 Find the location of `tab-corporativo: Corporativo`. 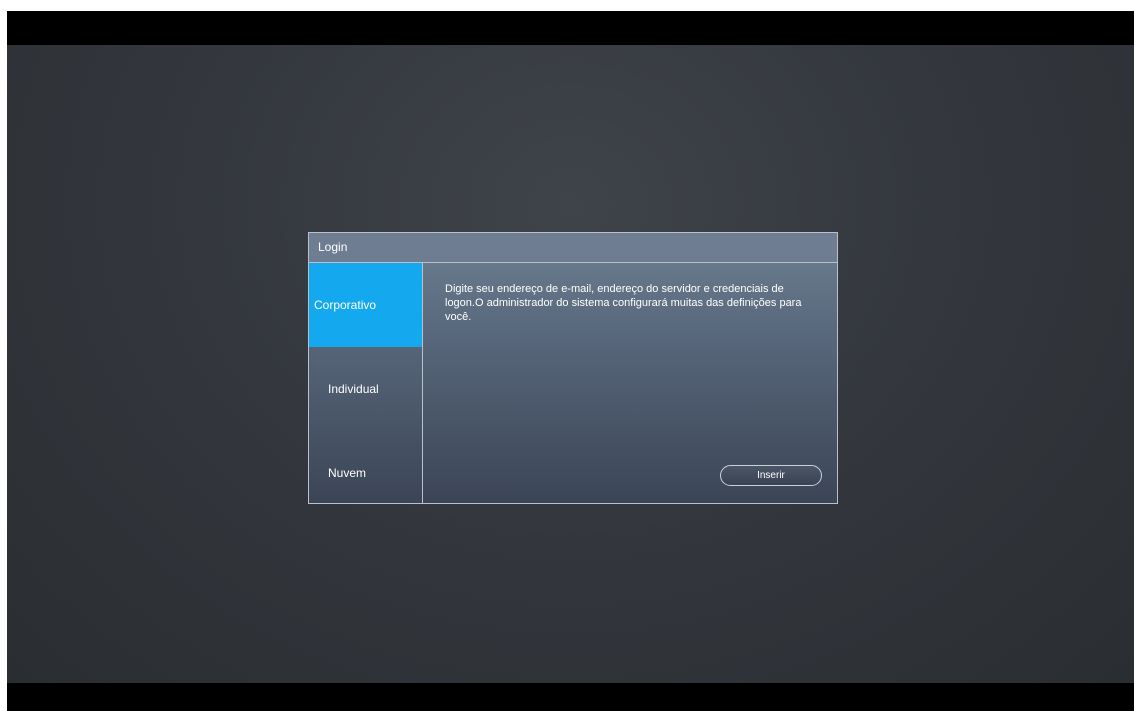

tab-corporativo: Corporativo is located at coordinates (365, 305).